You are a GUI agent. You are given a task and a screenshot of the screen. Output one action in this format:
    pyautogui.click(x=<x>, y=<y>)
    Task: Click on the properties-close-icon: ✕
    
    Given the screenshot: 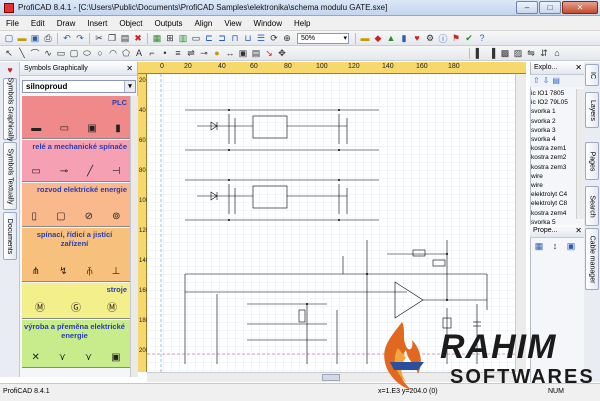 What is the action you would take?
    pyautogui.click(x=578, y=230)
    